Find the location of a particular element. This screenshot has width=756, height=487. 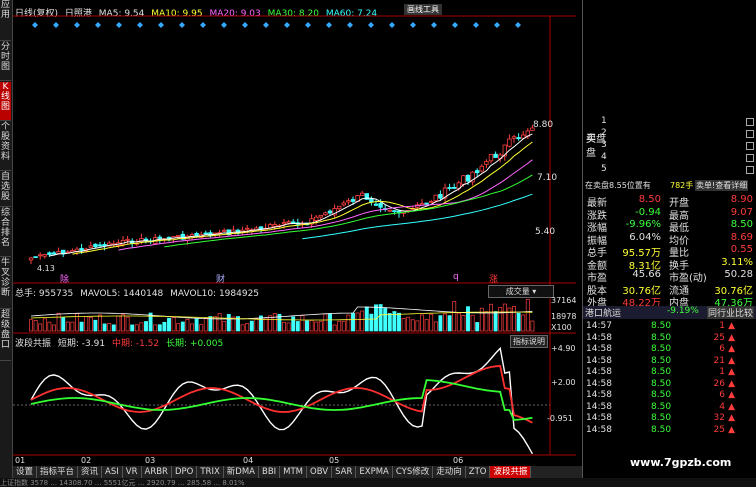

osc-axis-1: +4.90 is located at coordinates (563, 348).